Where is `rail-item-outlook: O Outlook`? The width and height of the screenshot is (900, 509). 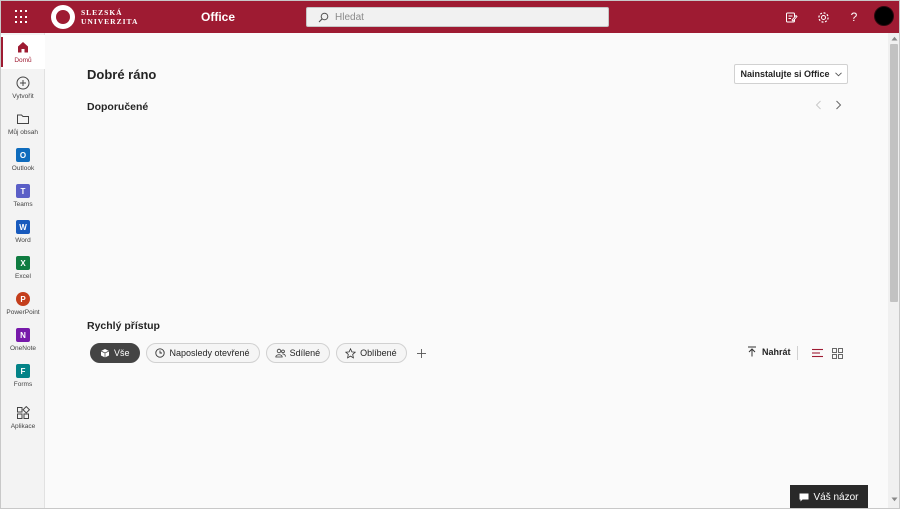
rail-item-outlook: O Outlook is located at coordinates (23, 160).